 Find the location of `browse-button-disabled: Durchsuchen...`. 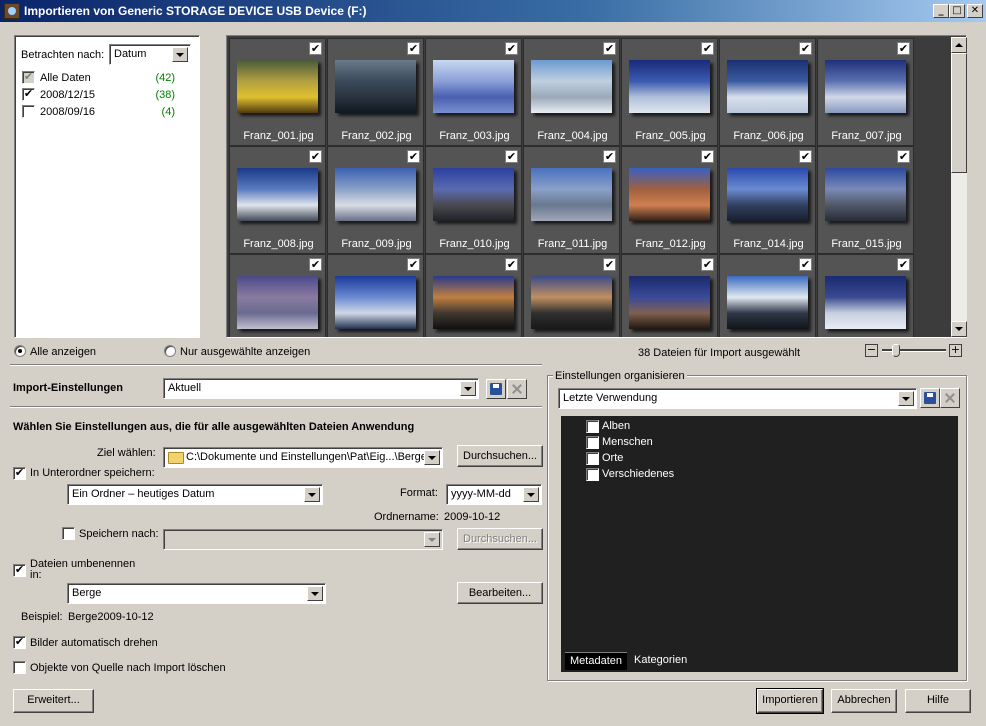

browse-button-disabled: Durchsuchen... is located at coordinates (500, 539).